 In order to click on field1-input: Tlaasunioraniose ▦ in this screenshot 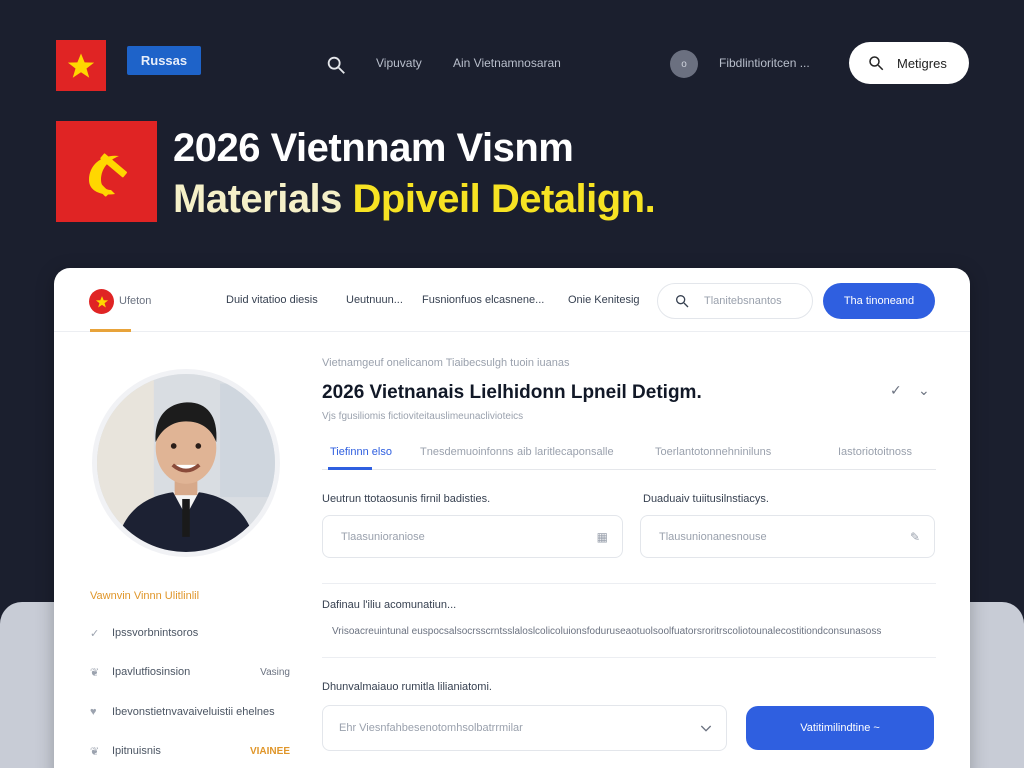, I will do `click(472, 536)`.